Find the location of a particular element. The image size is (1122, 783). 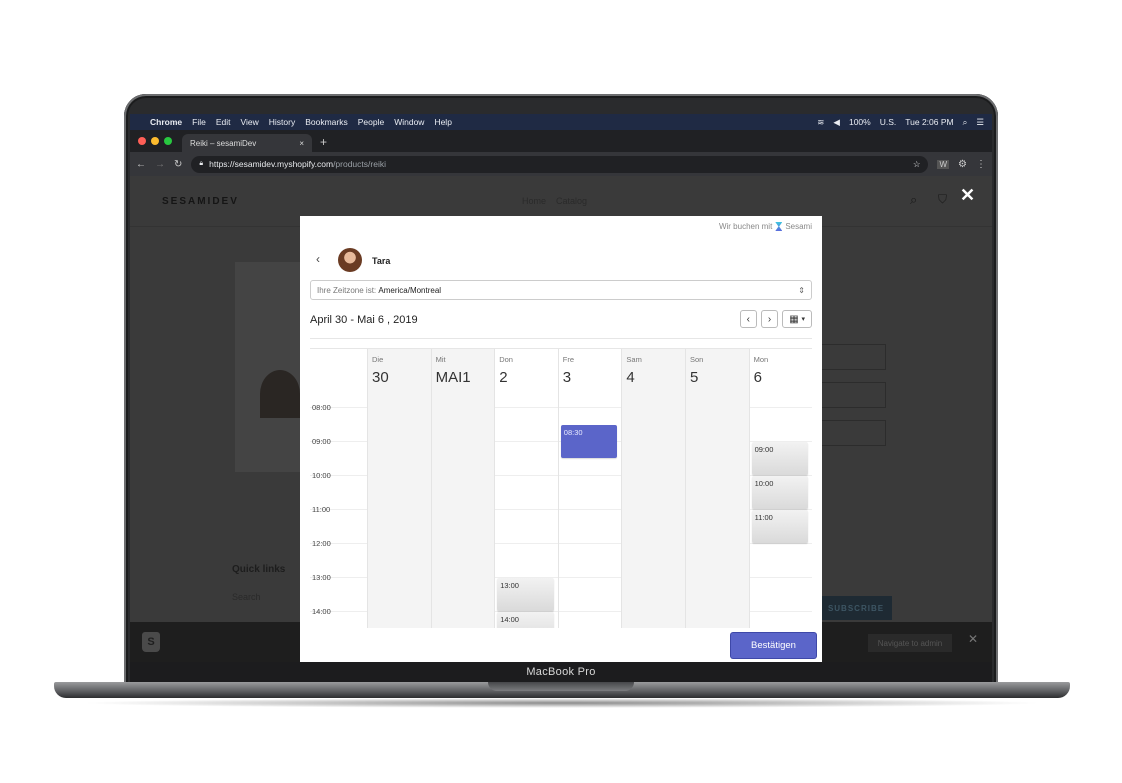

time-label: 13:00 is located at coordinates (321, 577).